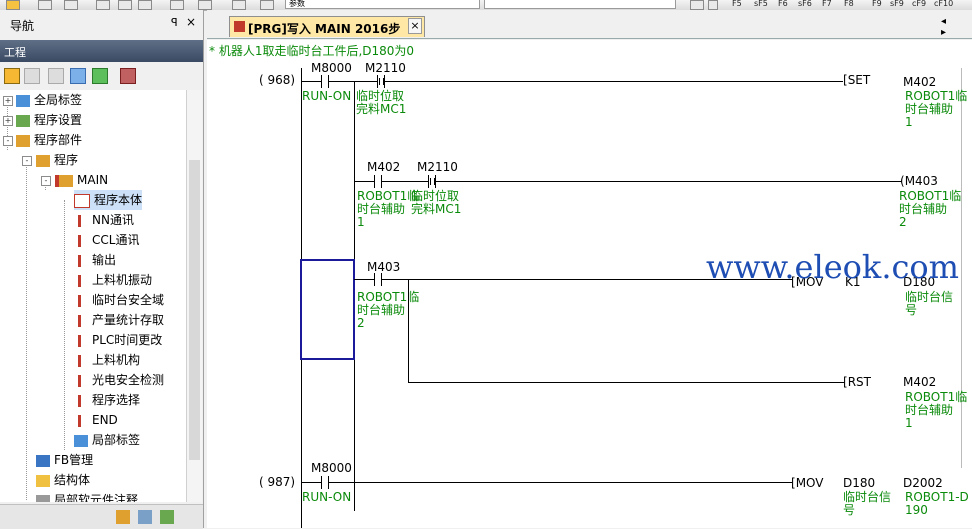 This screenshot has width=972, height=529. I want to click on tree-item-struct: 结构体, so click(63, 480).